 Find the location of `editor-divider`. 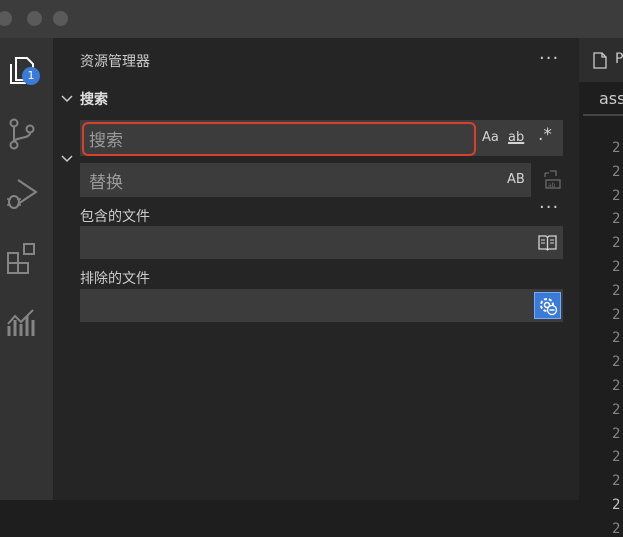

editor-divider is located at coordinates (603, 115).